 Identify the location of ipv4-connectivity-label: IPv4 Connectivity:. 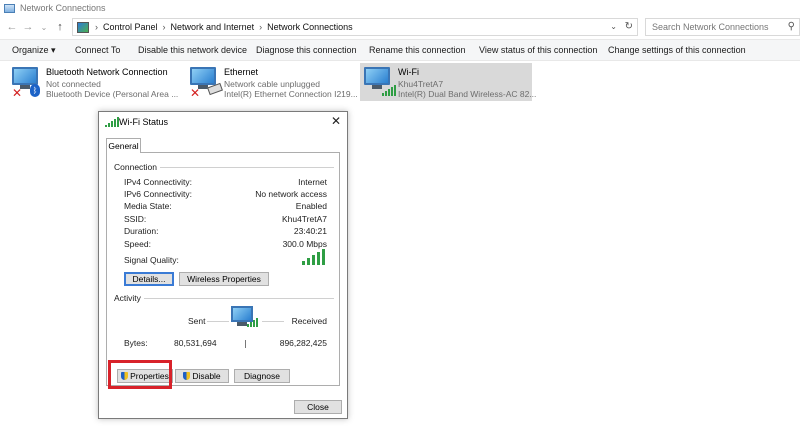
(158, 182).